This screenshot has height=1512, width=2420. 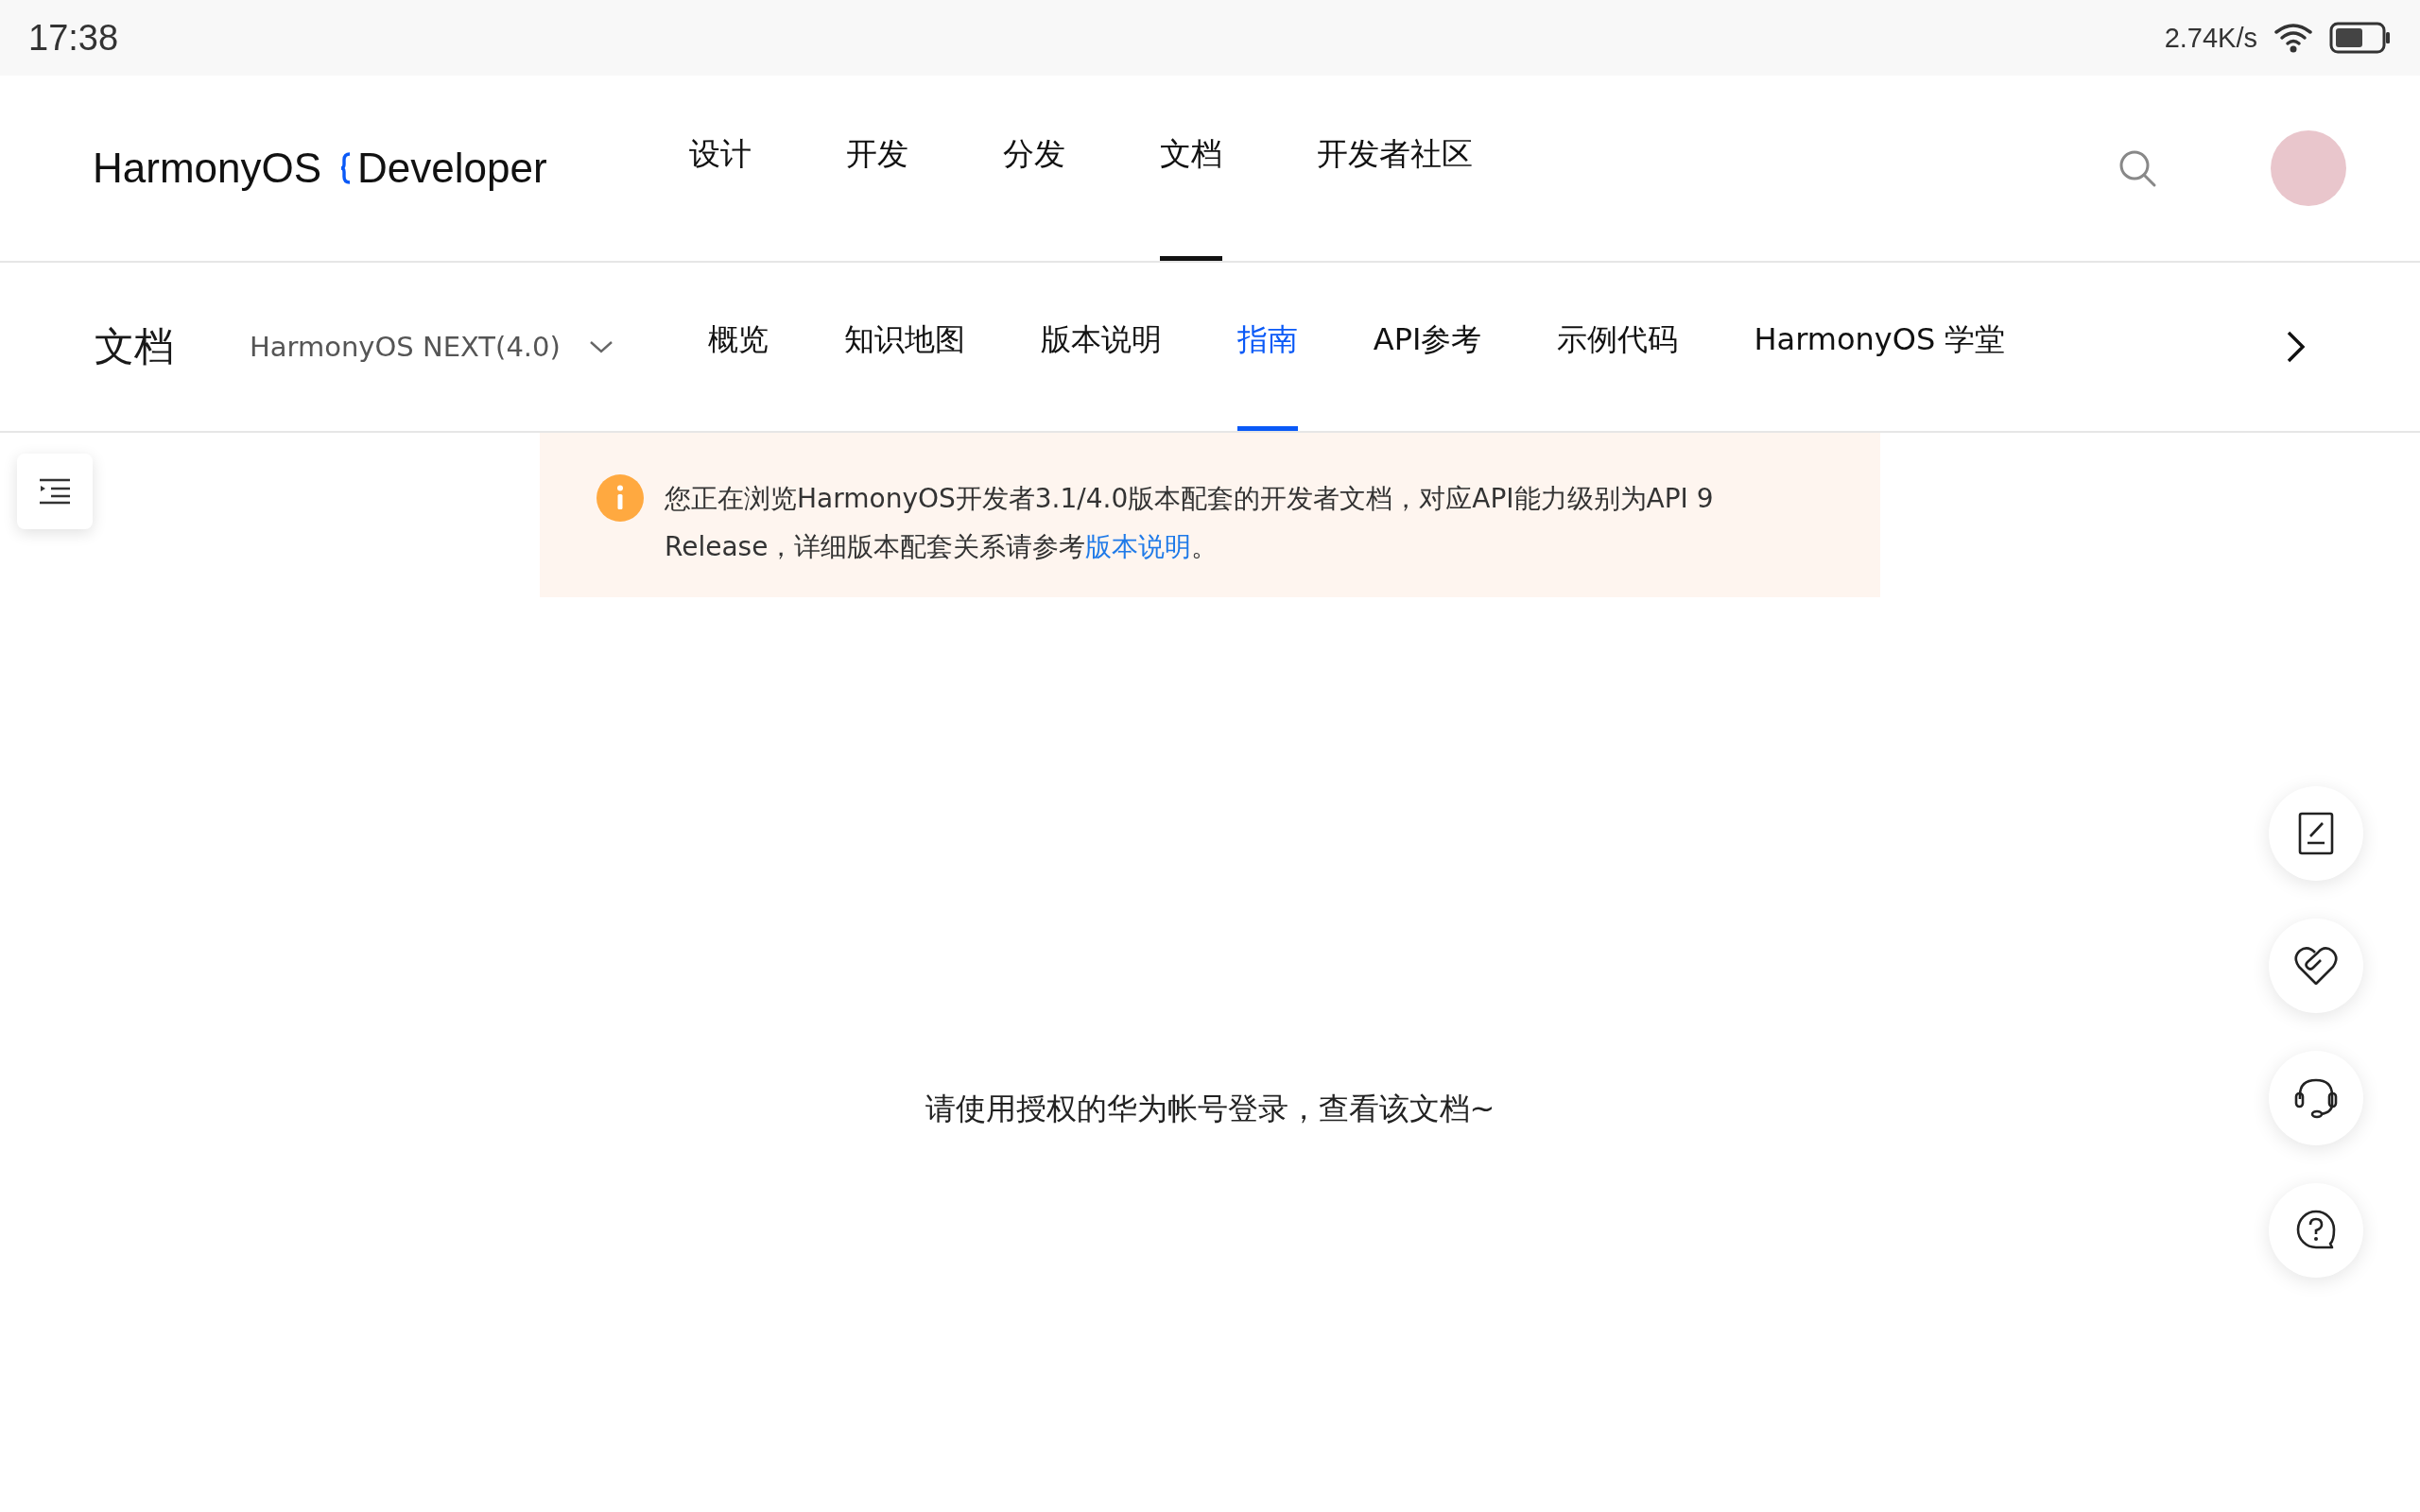 I want to click on network-speed: 2.74K/s, so click(x=2210, y=38).